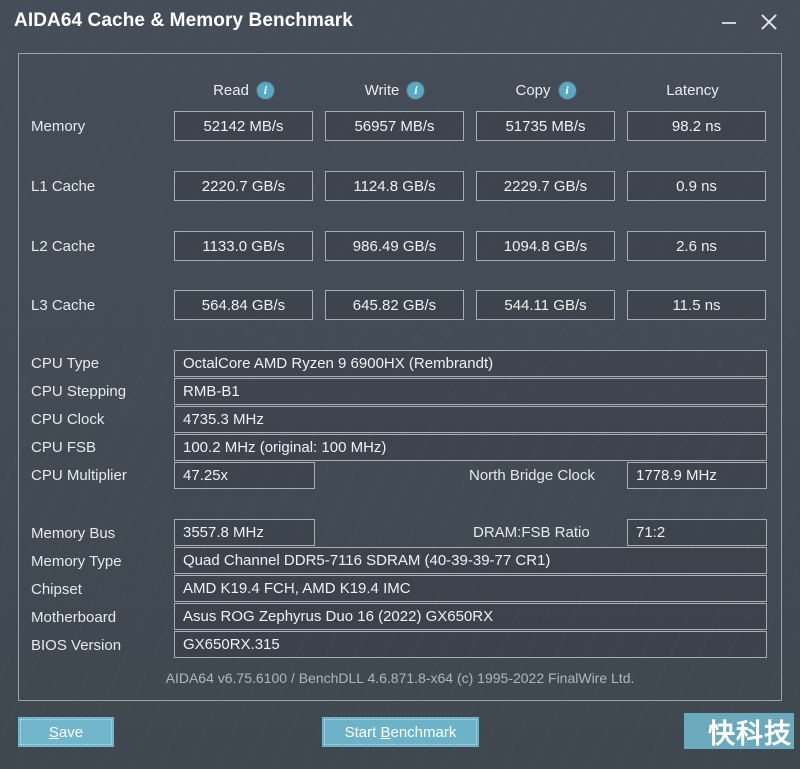 This screenshot has width=800, height=769. I want to click on row-label-memory: Memory, so click(58, 126).